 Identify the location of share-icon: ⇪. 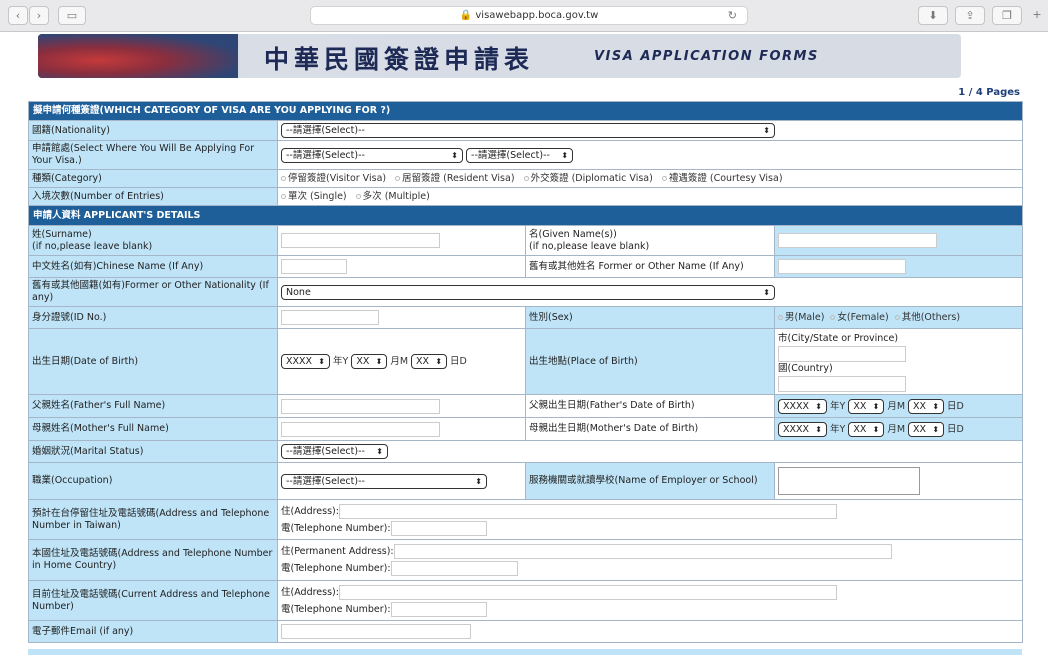
(970, 15).